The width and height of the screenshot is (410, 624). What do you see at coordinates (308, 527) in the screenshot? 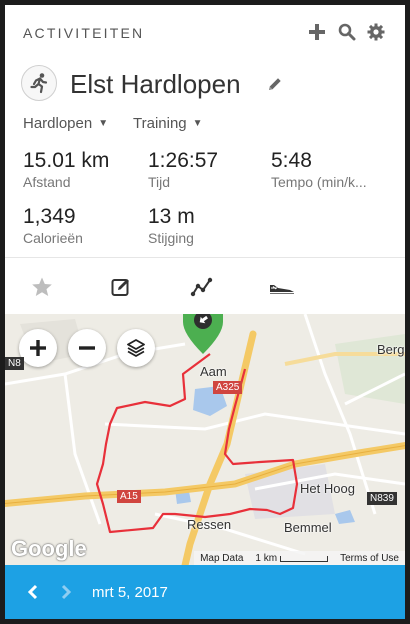
I see `map-label-bemmel: Bemmel` at bounding box center [308, 527].